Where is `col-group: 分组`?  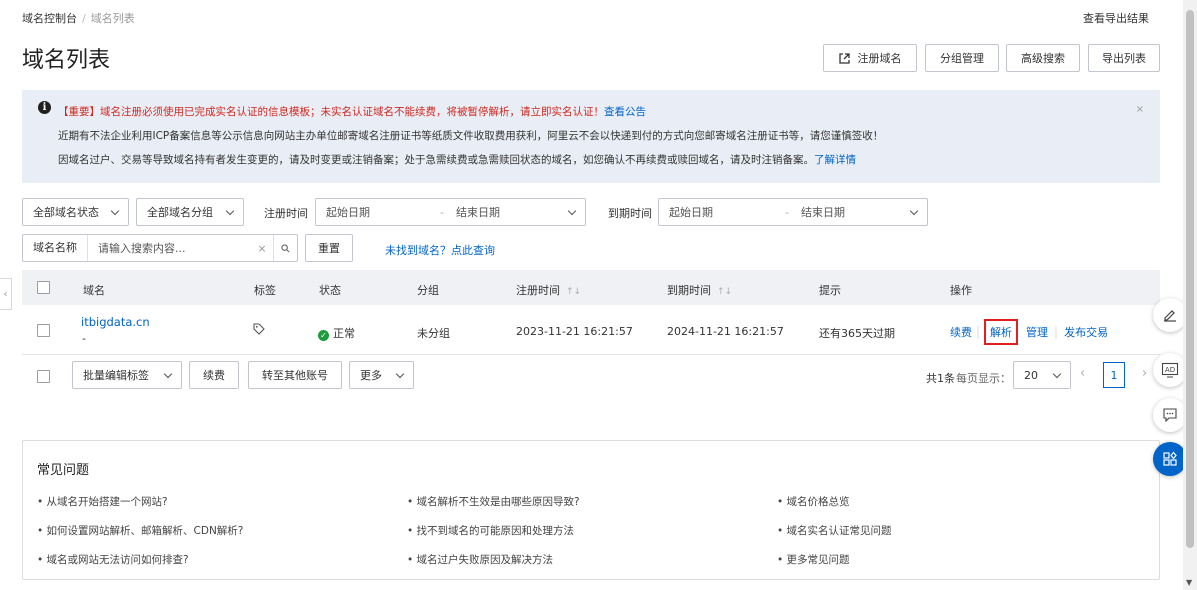 col-group: 分组 is located at coordinates (428, 290).